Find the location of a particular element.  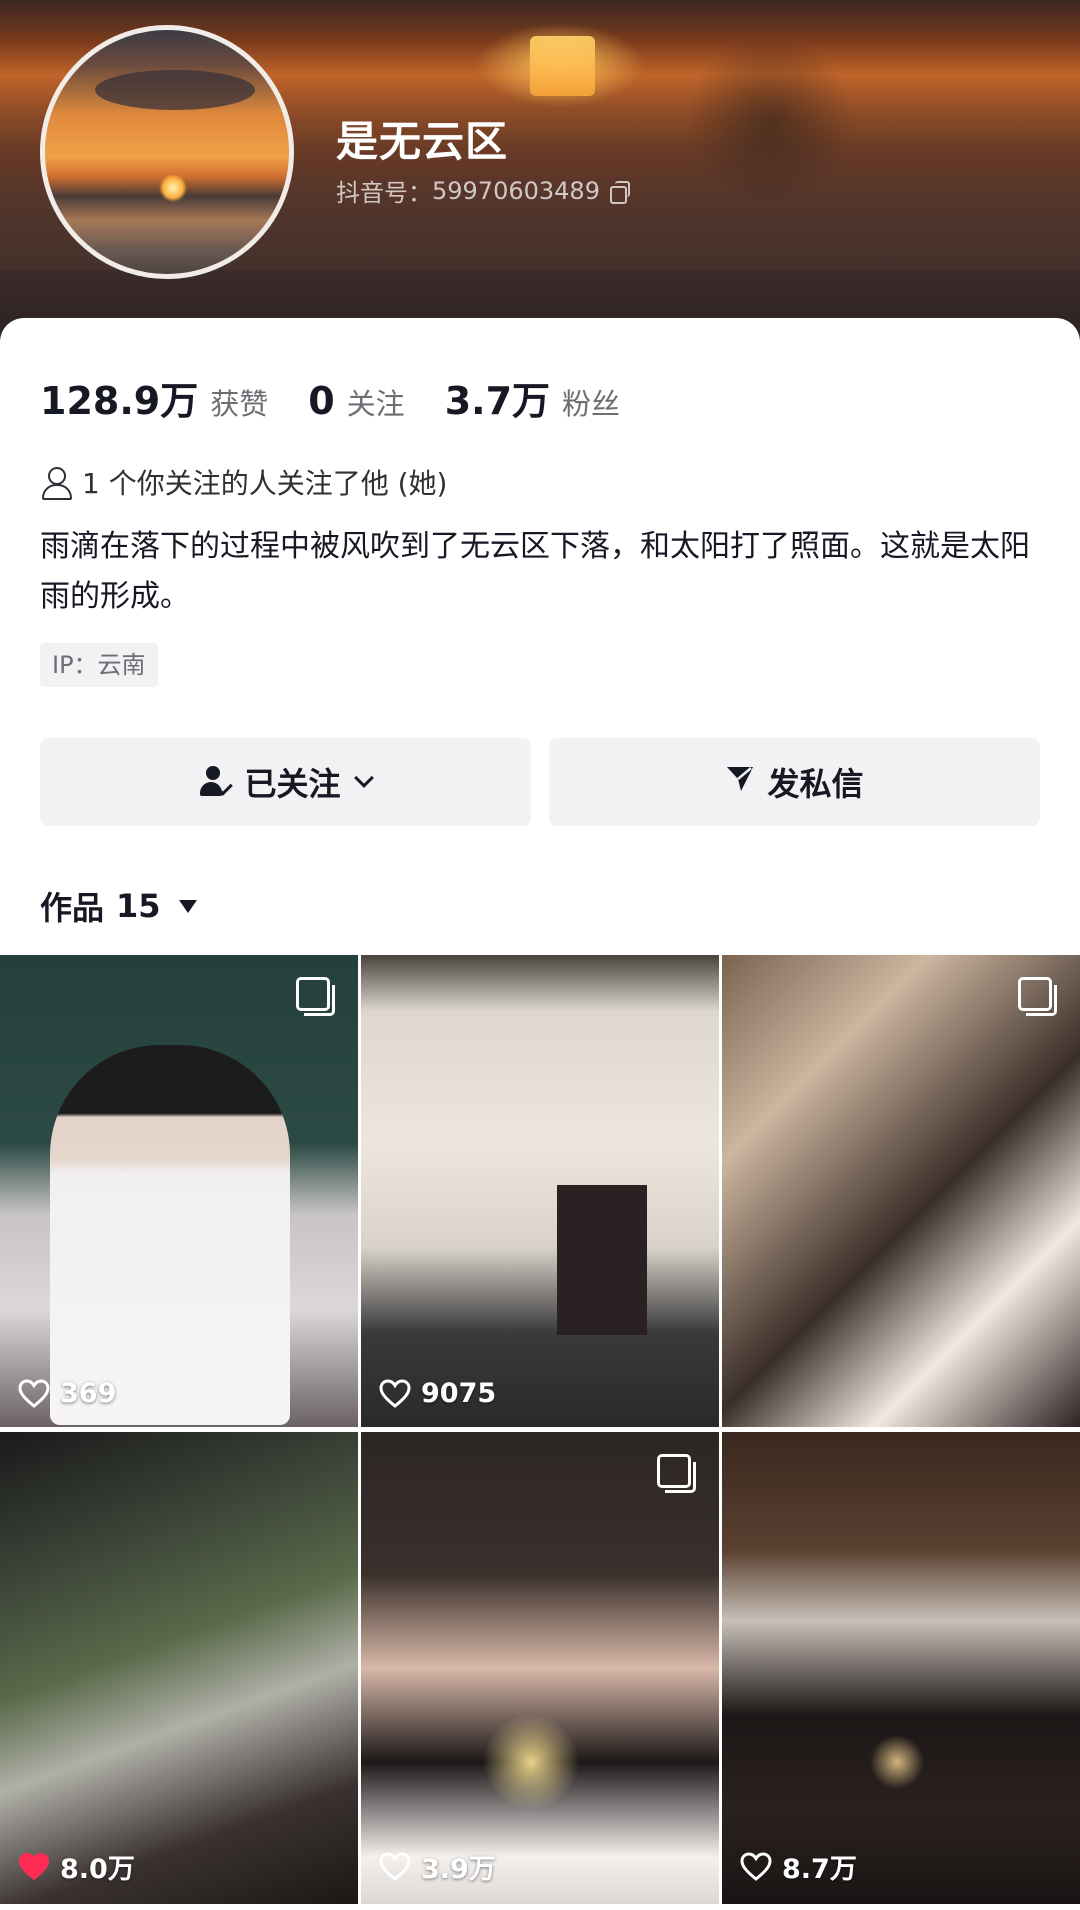

avatar is located at coordinates (167, 152).